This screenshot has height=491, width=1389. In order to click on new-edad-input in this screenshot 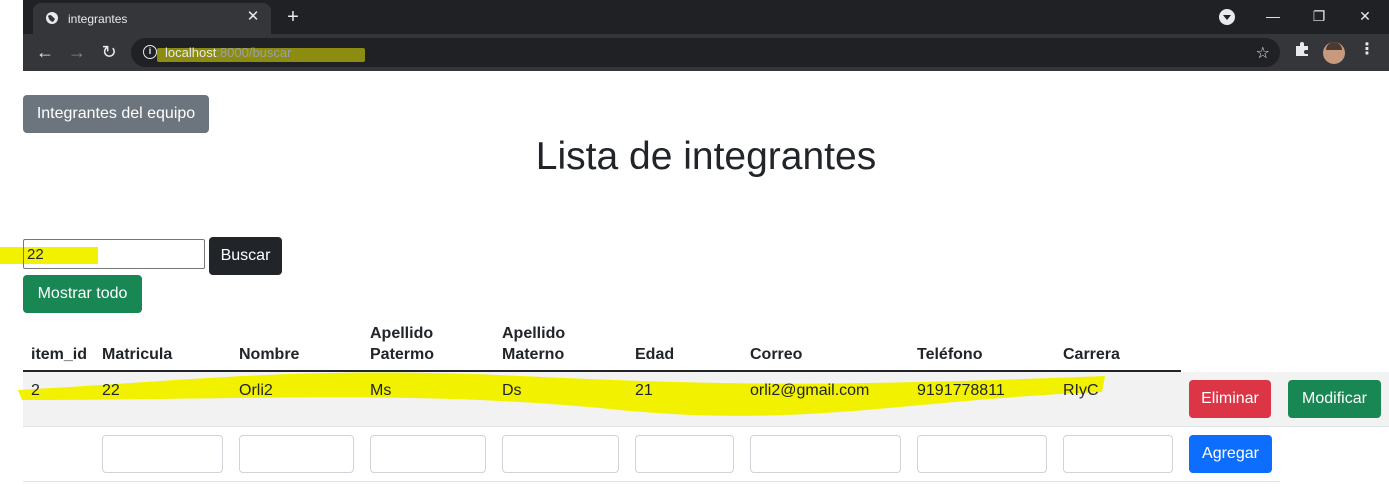, I will do `click(684, 454)`.